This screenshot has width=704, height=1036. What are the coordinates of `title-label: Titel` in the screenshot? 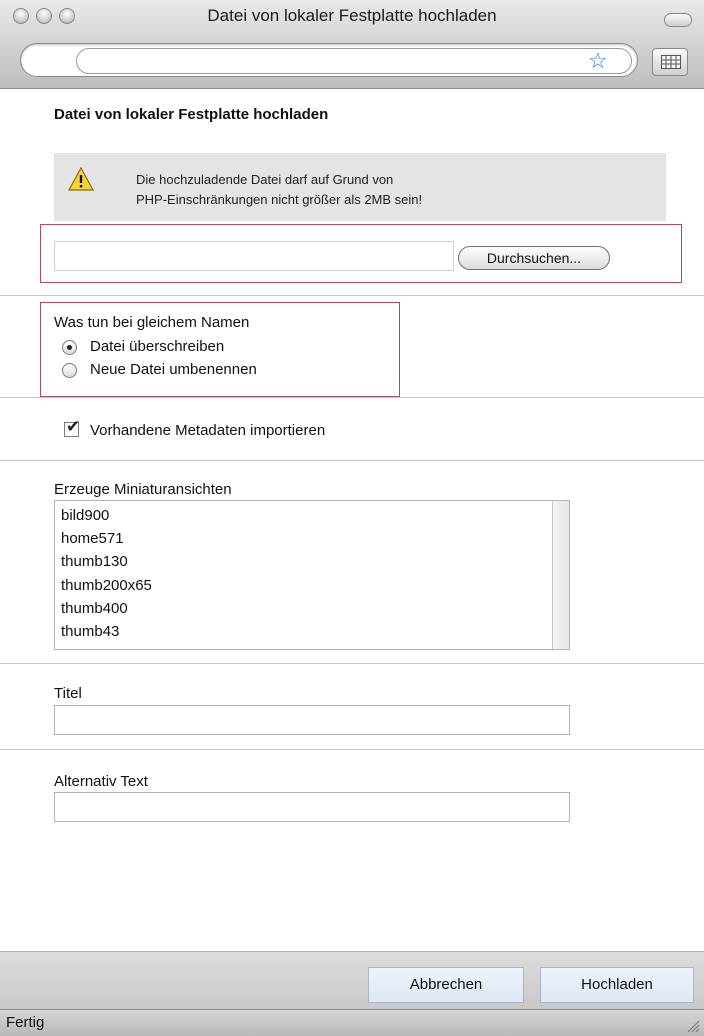 It's located at (68, 693).